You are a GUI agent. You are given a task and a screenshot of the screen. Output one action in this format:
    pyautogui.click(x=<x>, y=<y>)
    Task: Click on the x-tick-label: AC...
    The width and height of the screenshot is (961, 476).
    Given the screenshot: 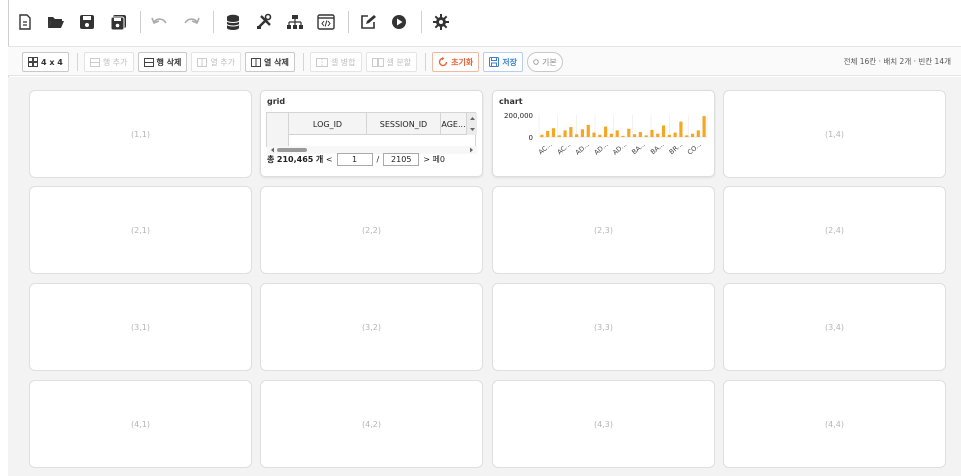 What is the action you would take?
    pyautogui.click(x=564, y=148)
    